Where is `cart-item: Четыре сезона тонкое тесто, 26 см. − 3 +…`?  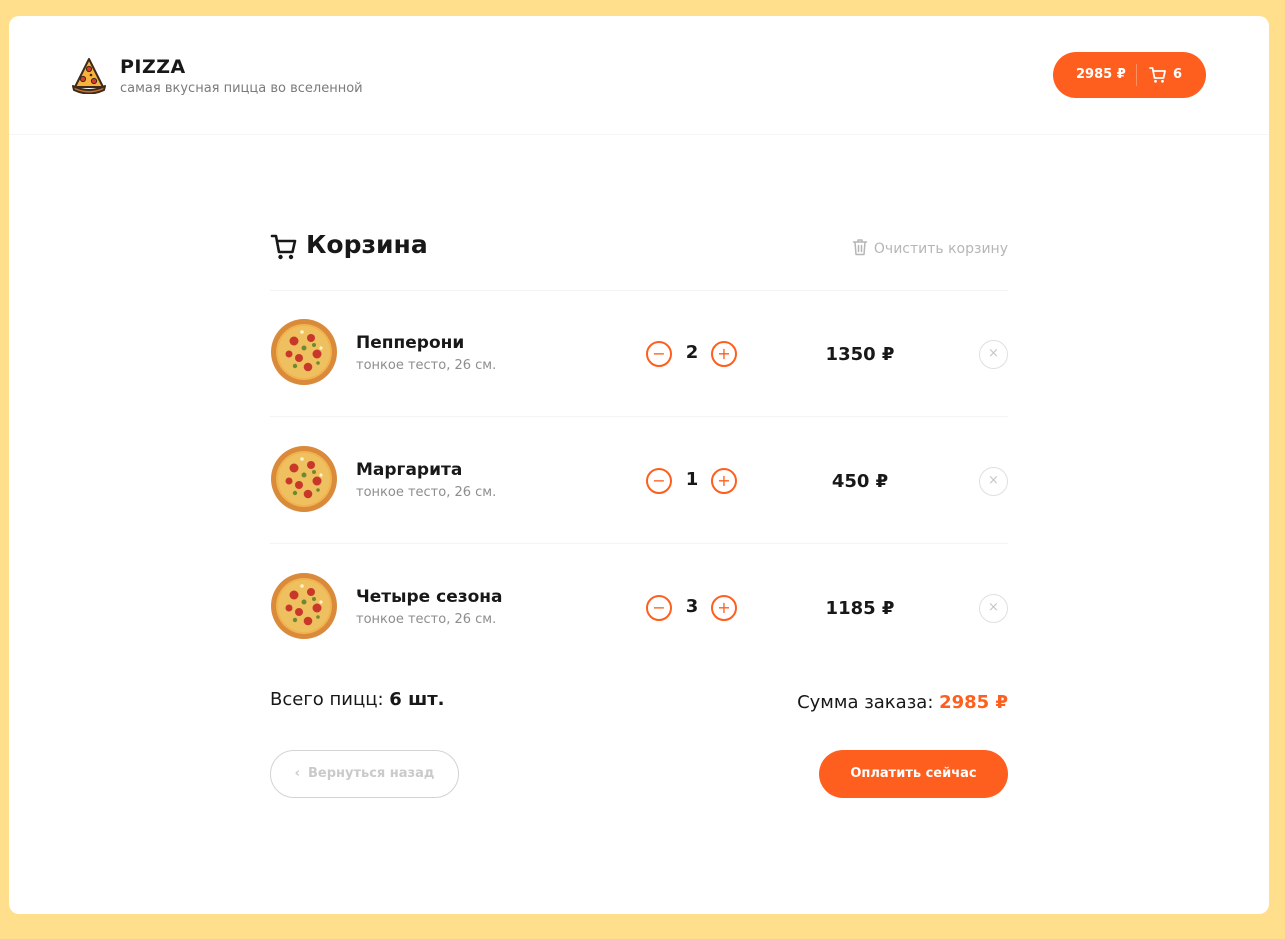 cart-item: Четыре сезона тонкое тесто, 26 см. − 3 +… is located at coordinates (639, 607).